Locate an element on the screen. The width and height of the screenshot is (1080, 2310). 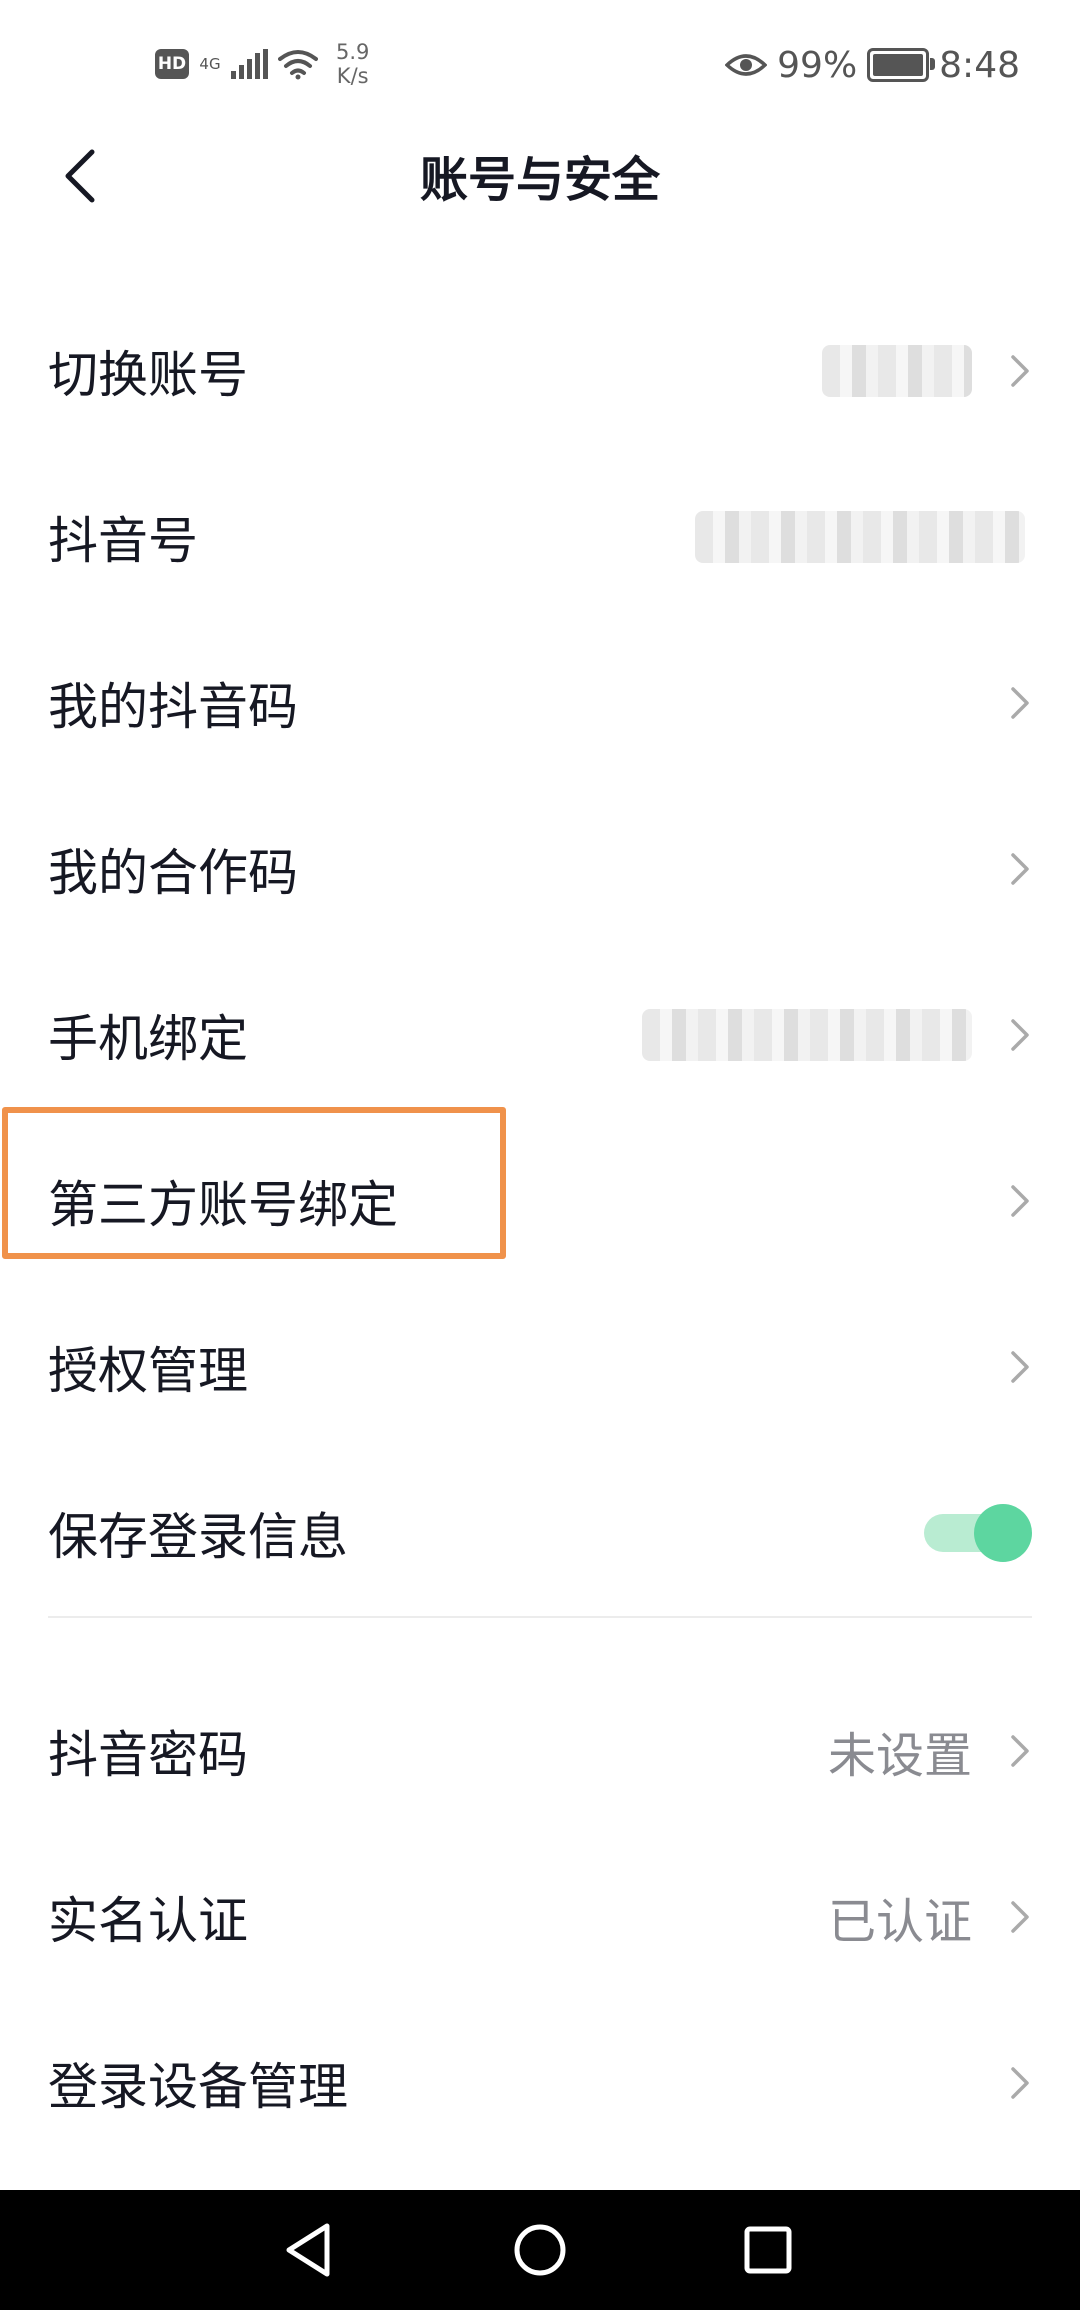
status-right: 99% 8:48 is located at coordinates (872, 65).